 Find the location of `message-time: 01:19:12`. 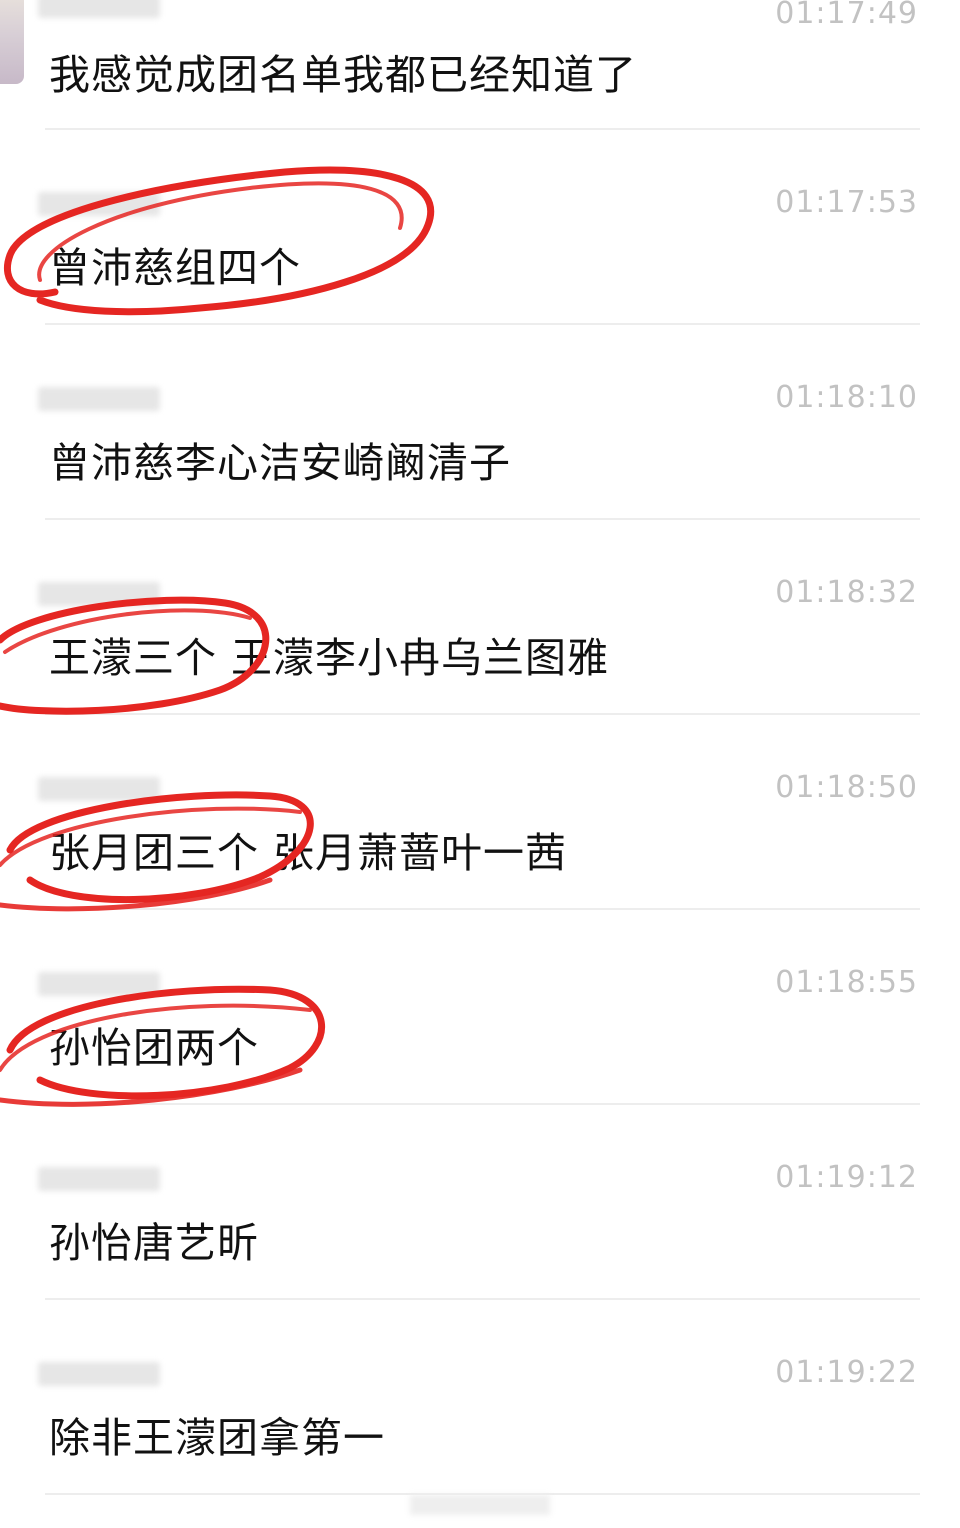

message-time: 01:19:12 is located at coordinates (846, 1177).